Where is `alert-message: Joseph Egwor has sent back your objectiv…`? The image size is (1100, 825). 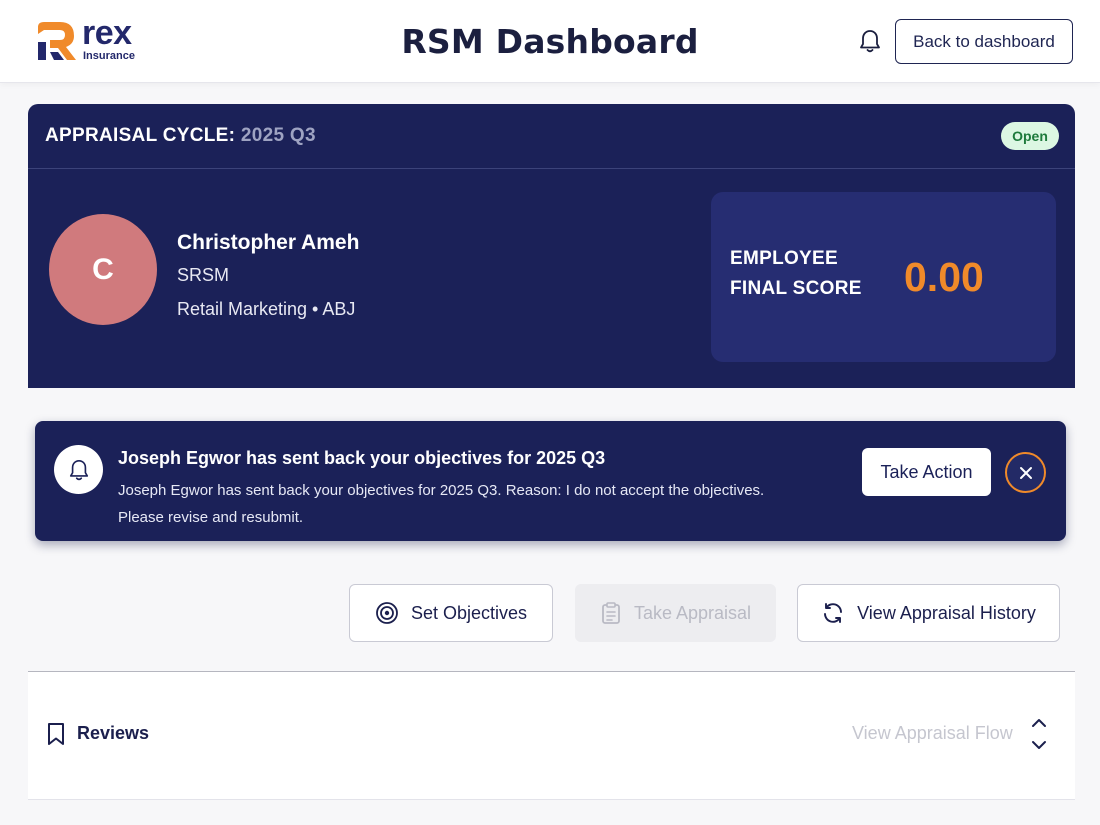 alert-message: Joseph Egwor has sent back your objectiv… is located at coordinates (478, 504).